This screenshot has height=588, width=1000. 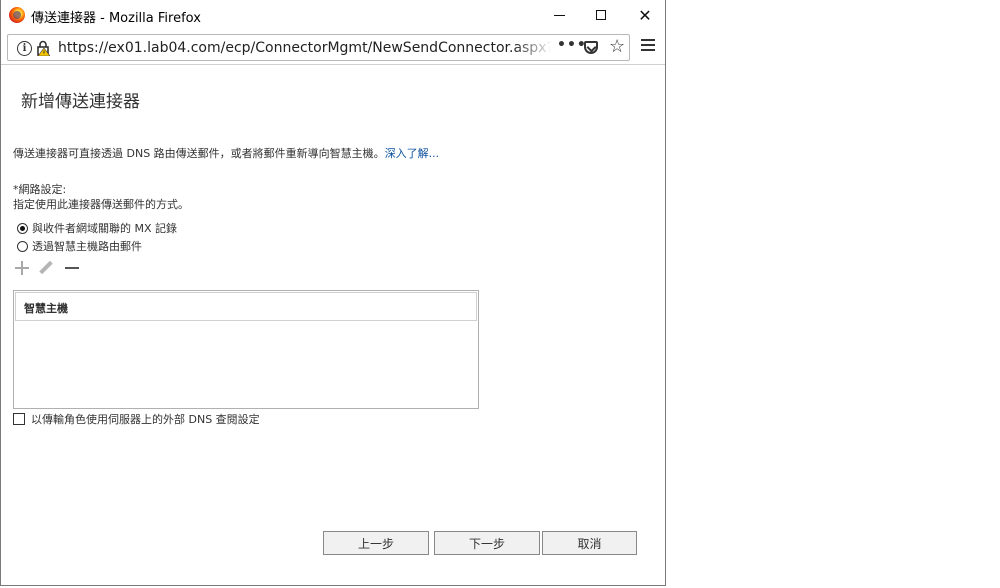 What do you see at coordinates (22, 246) in the screenshot?
I see `radio-button-unchecked` at bounding box center [22, 246].